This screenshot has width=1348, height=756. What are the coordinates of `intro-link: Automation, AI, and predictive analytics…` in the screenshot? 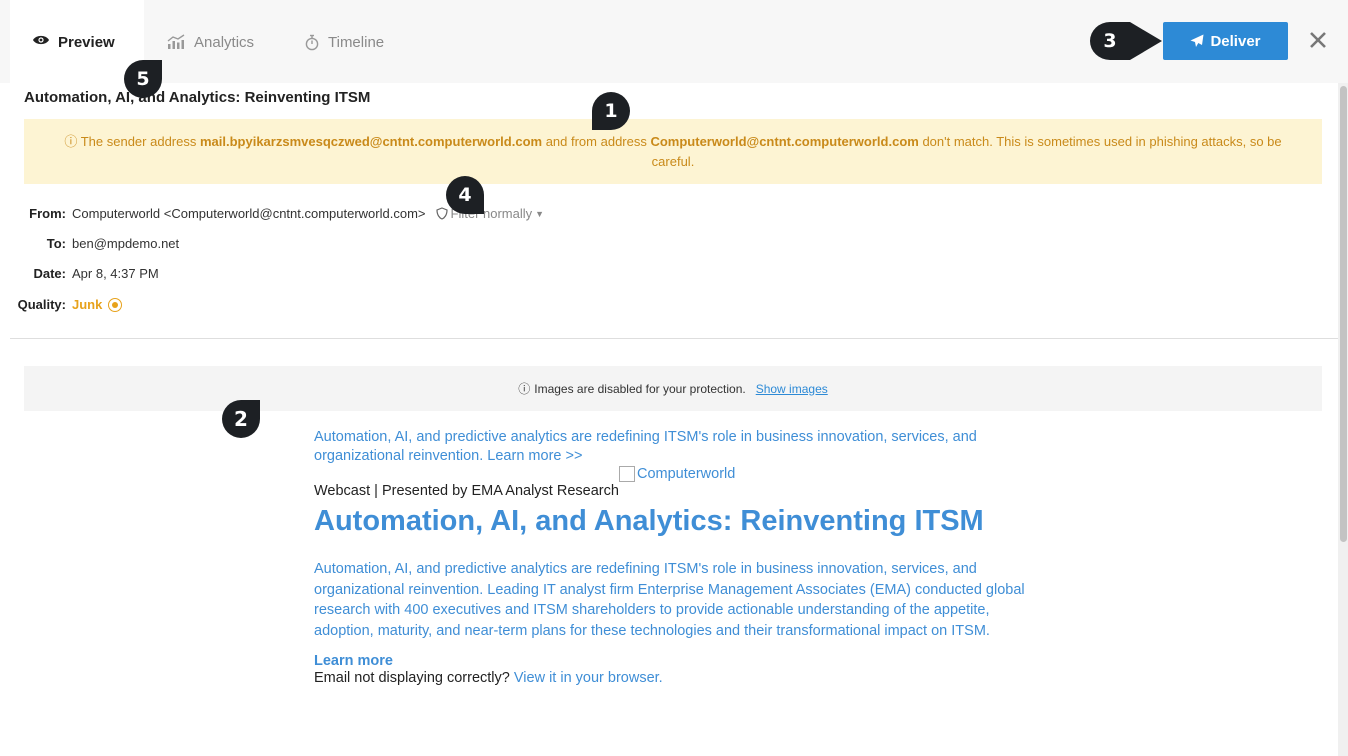 It's located at (679, 447).